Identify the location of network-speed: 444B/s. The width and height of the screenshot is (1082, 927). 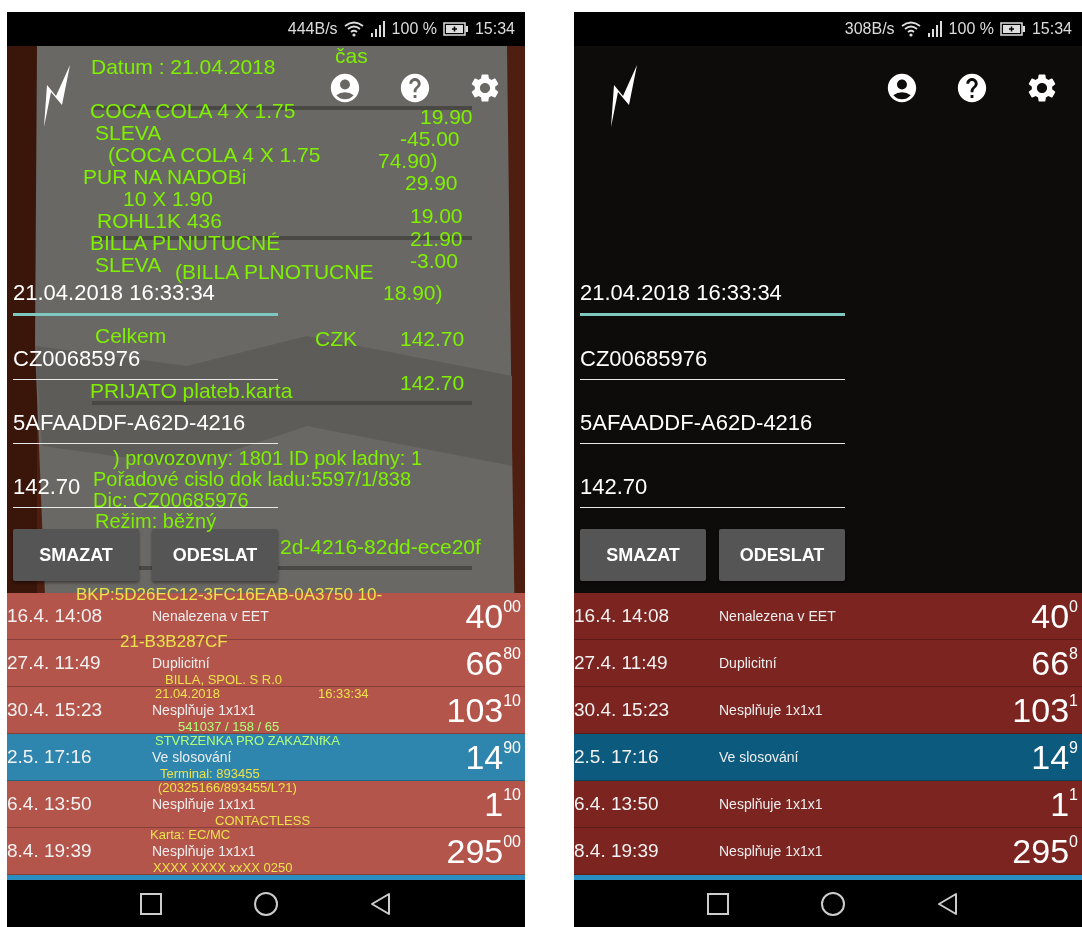
(312, 29).